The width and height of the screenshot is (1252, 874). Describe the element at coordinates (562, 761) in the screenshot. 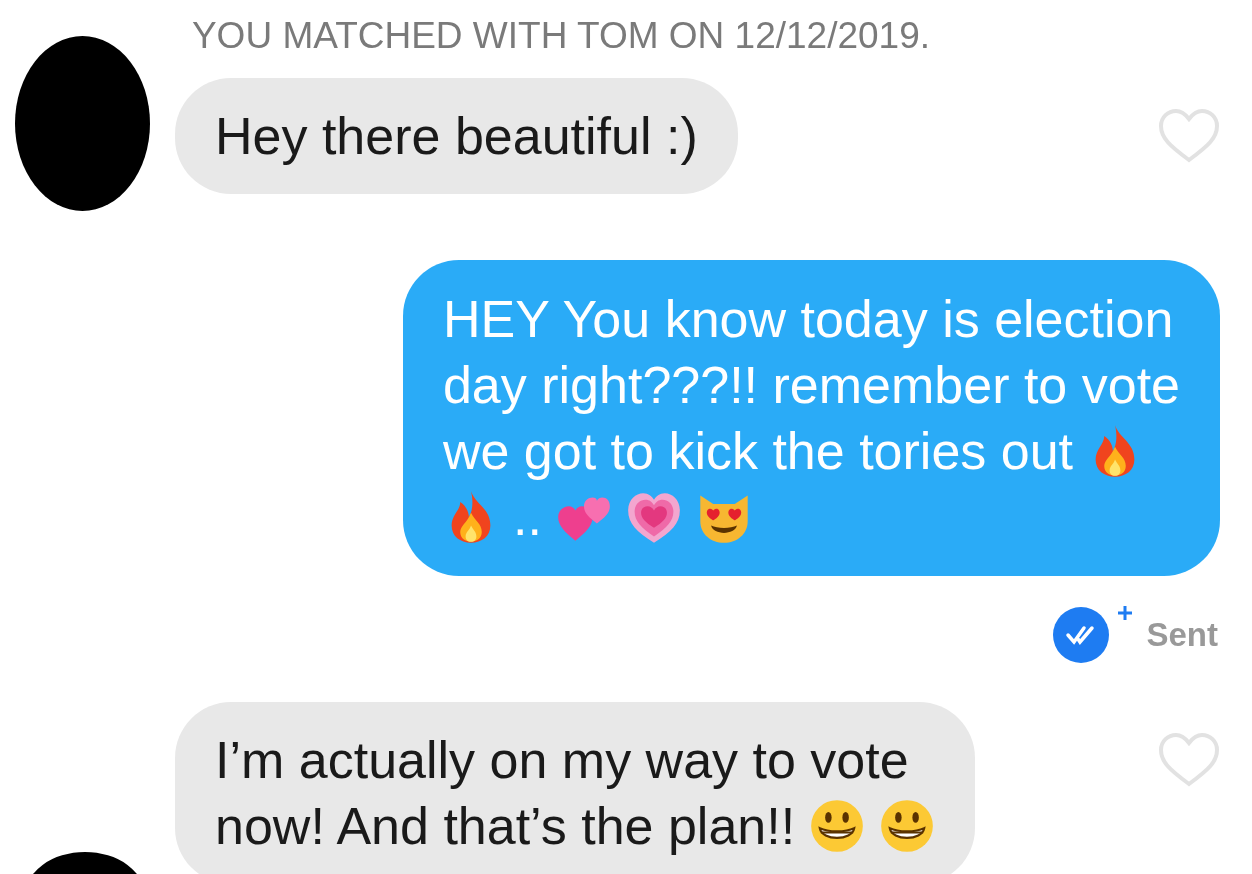

I see `message-text: I’m actually on my way to vote` at that location.